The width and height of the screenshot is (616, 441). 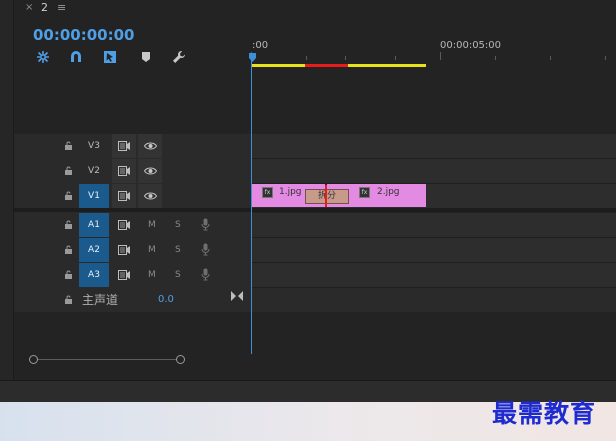 What do you see at coordinates (471, 45) in the screenshot?
I see `ruler-mid-label: 00:00:05:00` at bounding box center [471, 45].